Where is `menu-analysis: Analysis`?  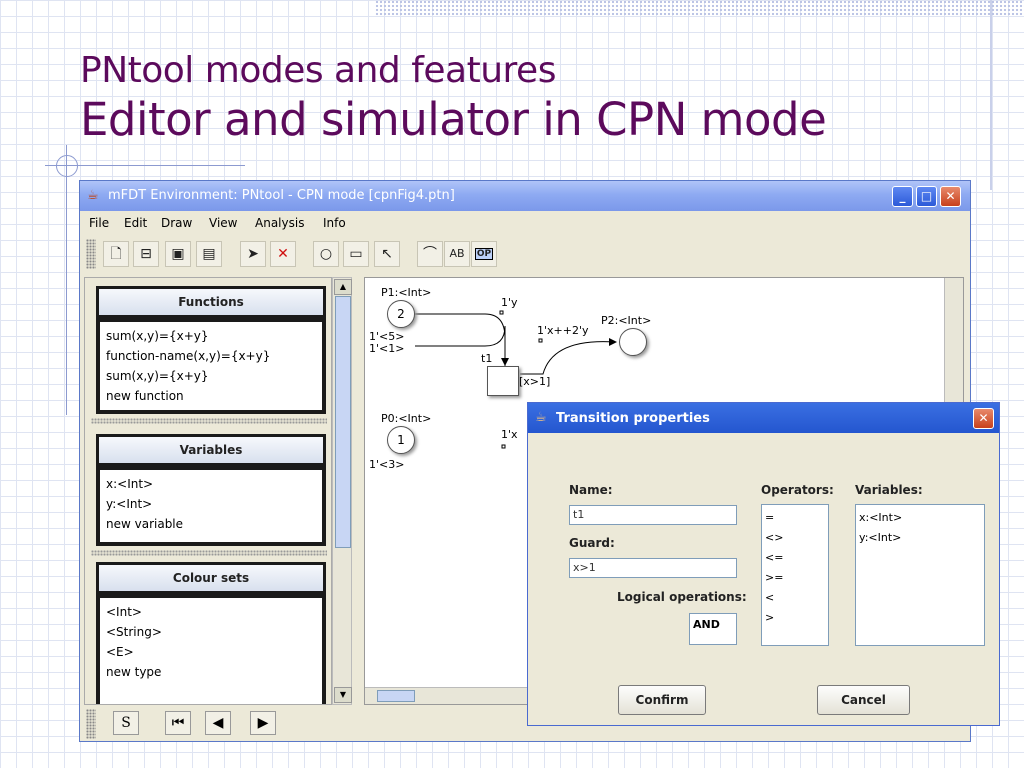 menu-analysis: Analysis is located at coordinates (279, 223).